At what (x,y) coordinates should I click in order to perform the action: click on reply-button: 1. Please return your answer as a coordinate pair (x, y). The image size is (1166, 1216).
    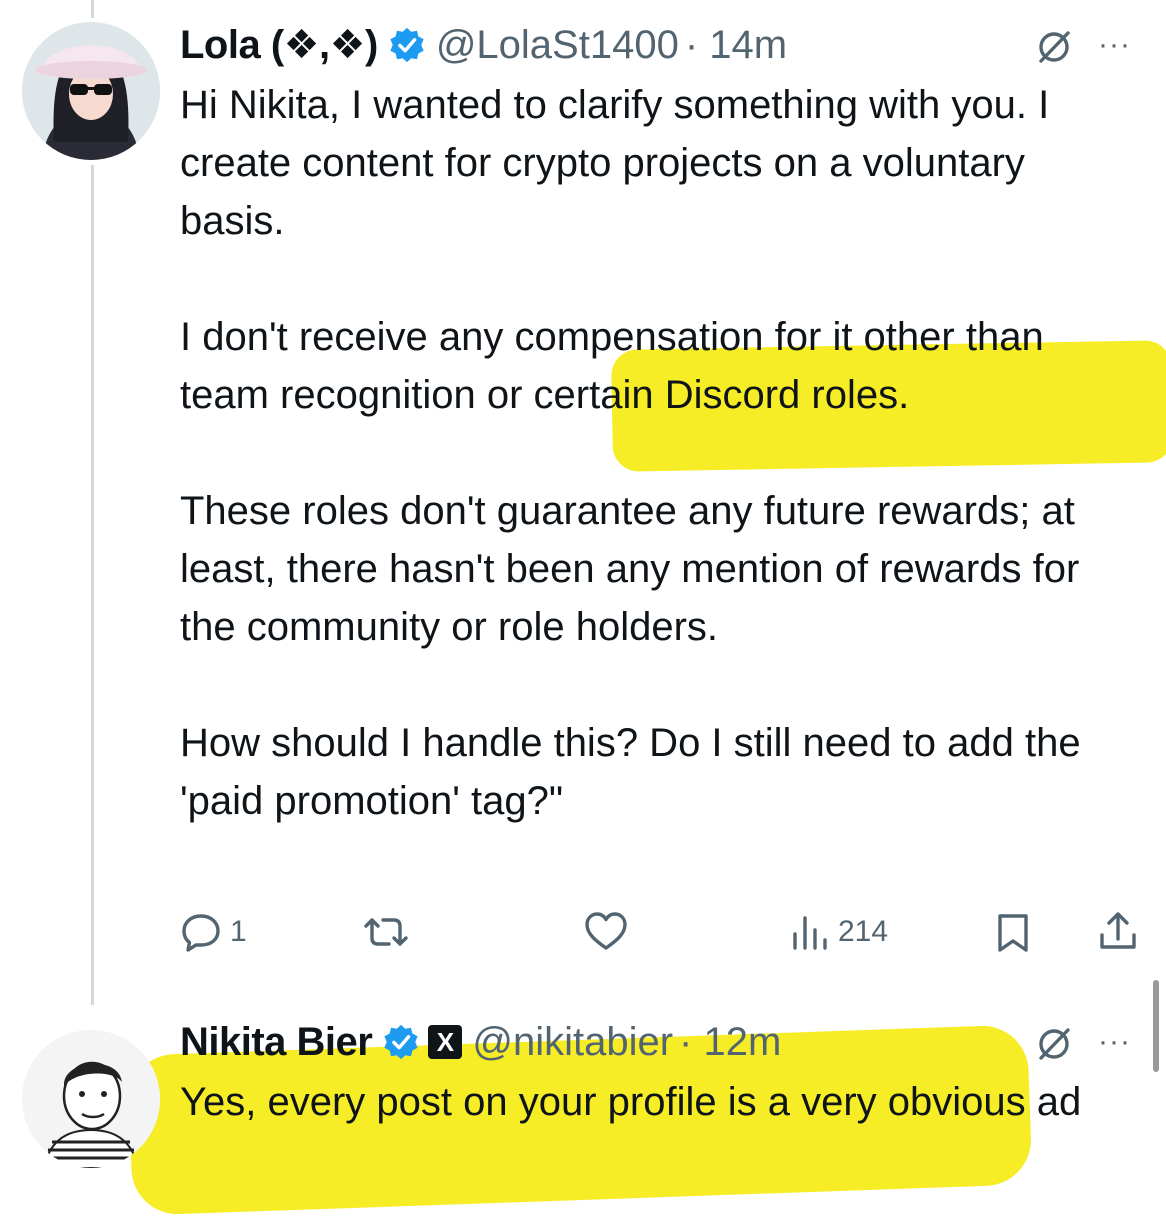
    Looking at the image, I should click on (213, 932).